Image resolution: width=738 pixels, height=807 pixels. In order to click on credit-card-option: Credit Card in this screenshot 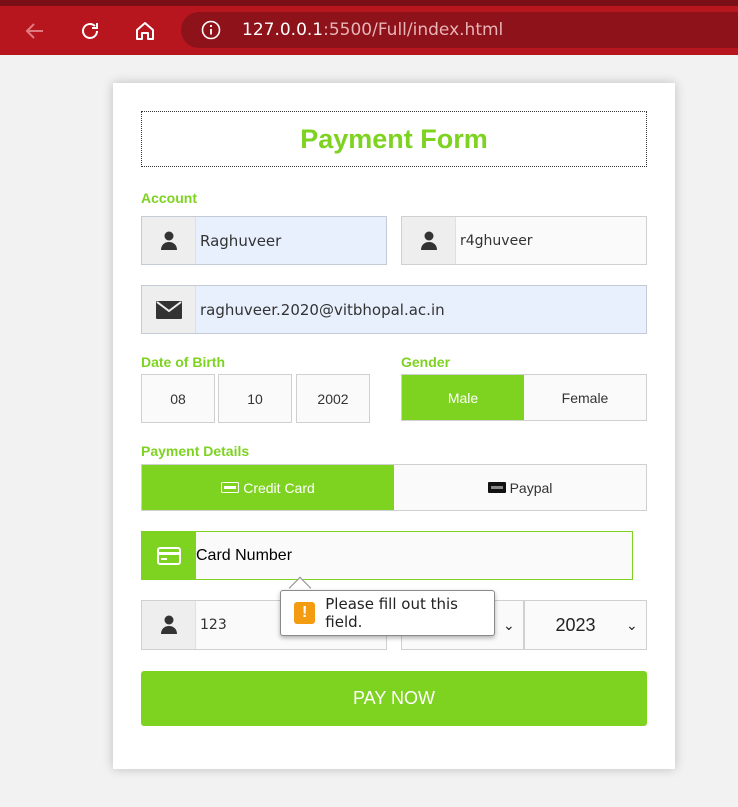, I will do `click(268, 487)`.